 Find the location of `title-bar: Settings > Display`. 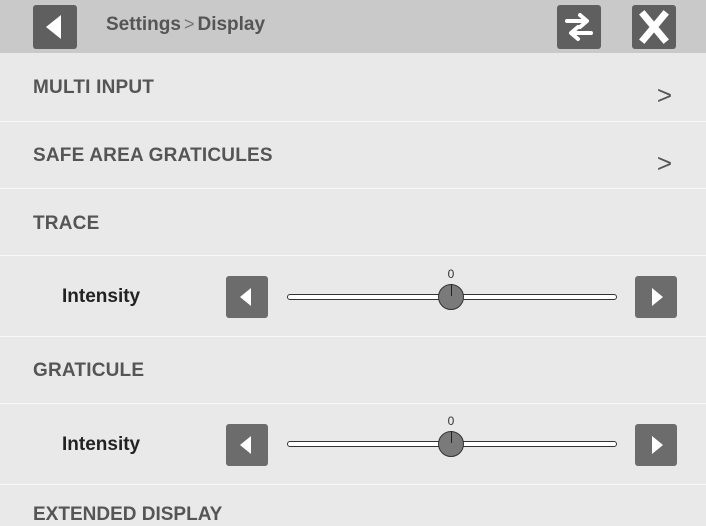

title-bar: Settings > Display is located at coordinates (353, 26).